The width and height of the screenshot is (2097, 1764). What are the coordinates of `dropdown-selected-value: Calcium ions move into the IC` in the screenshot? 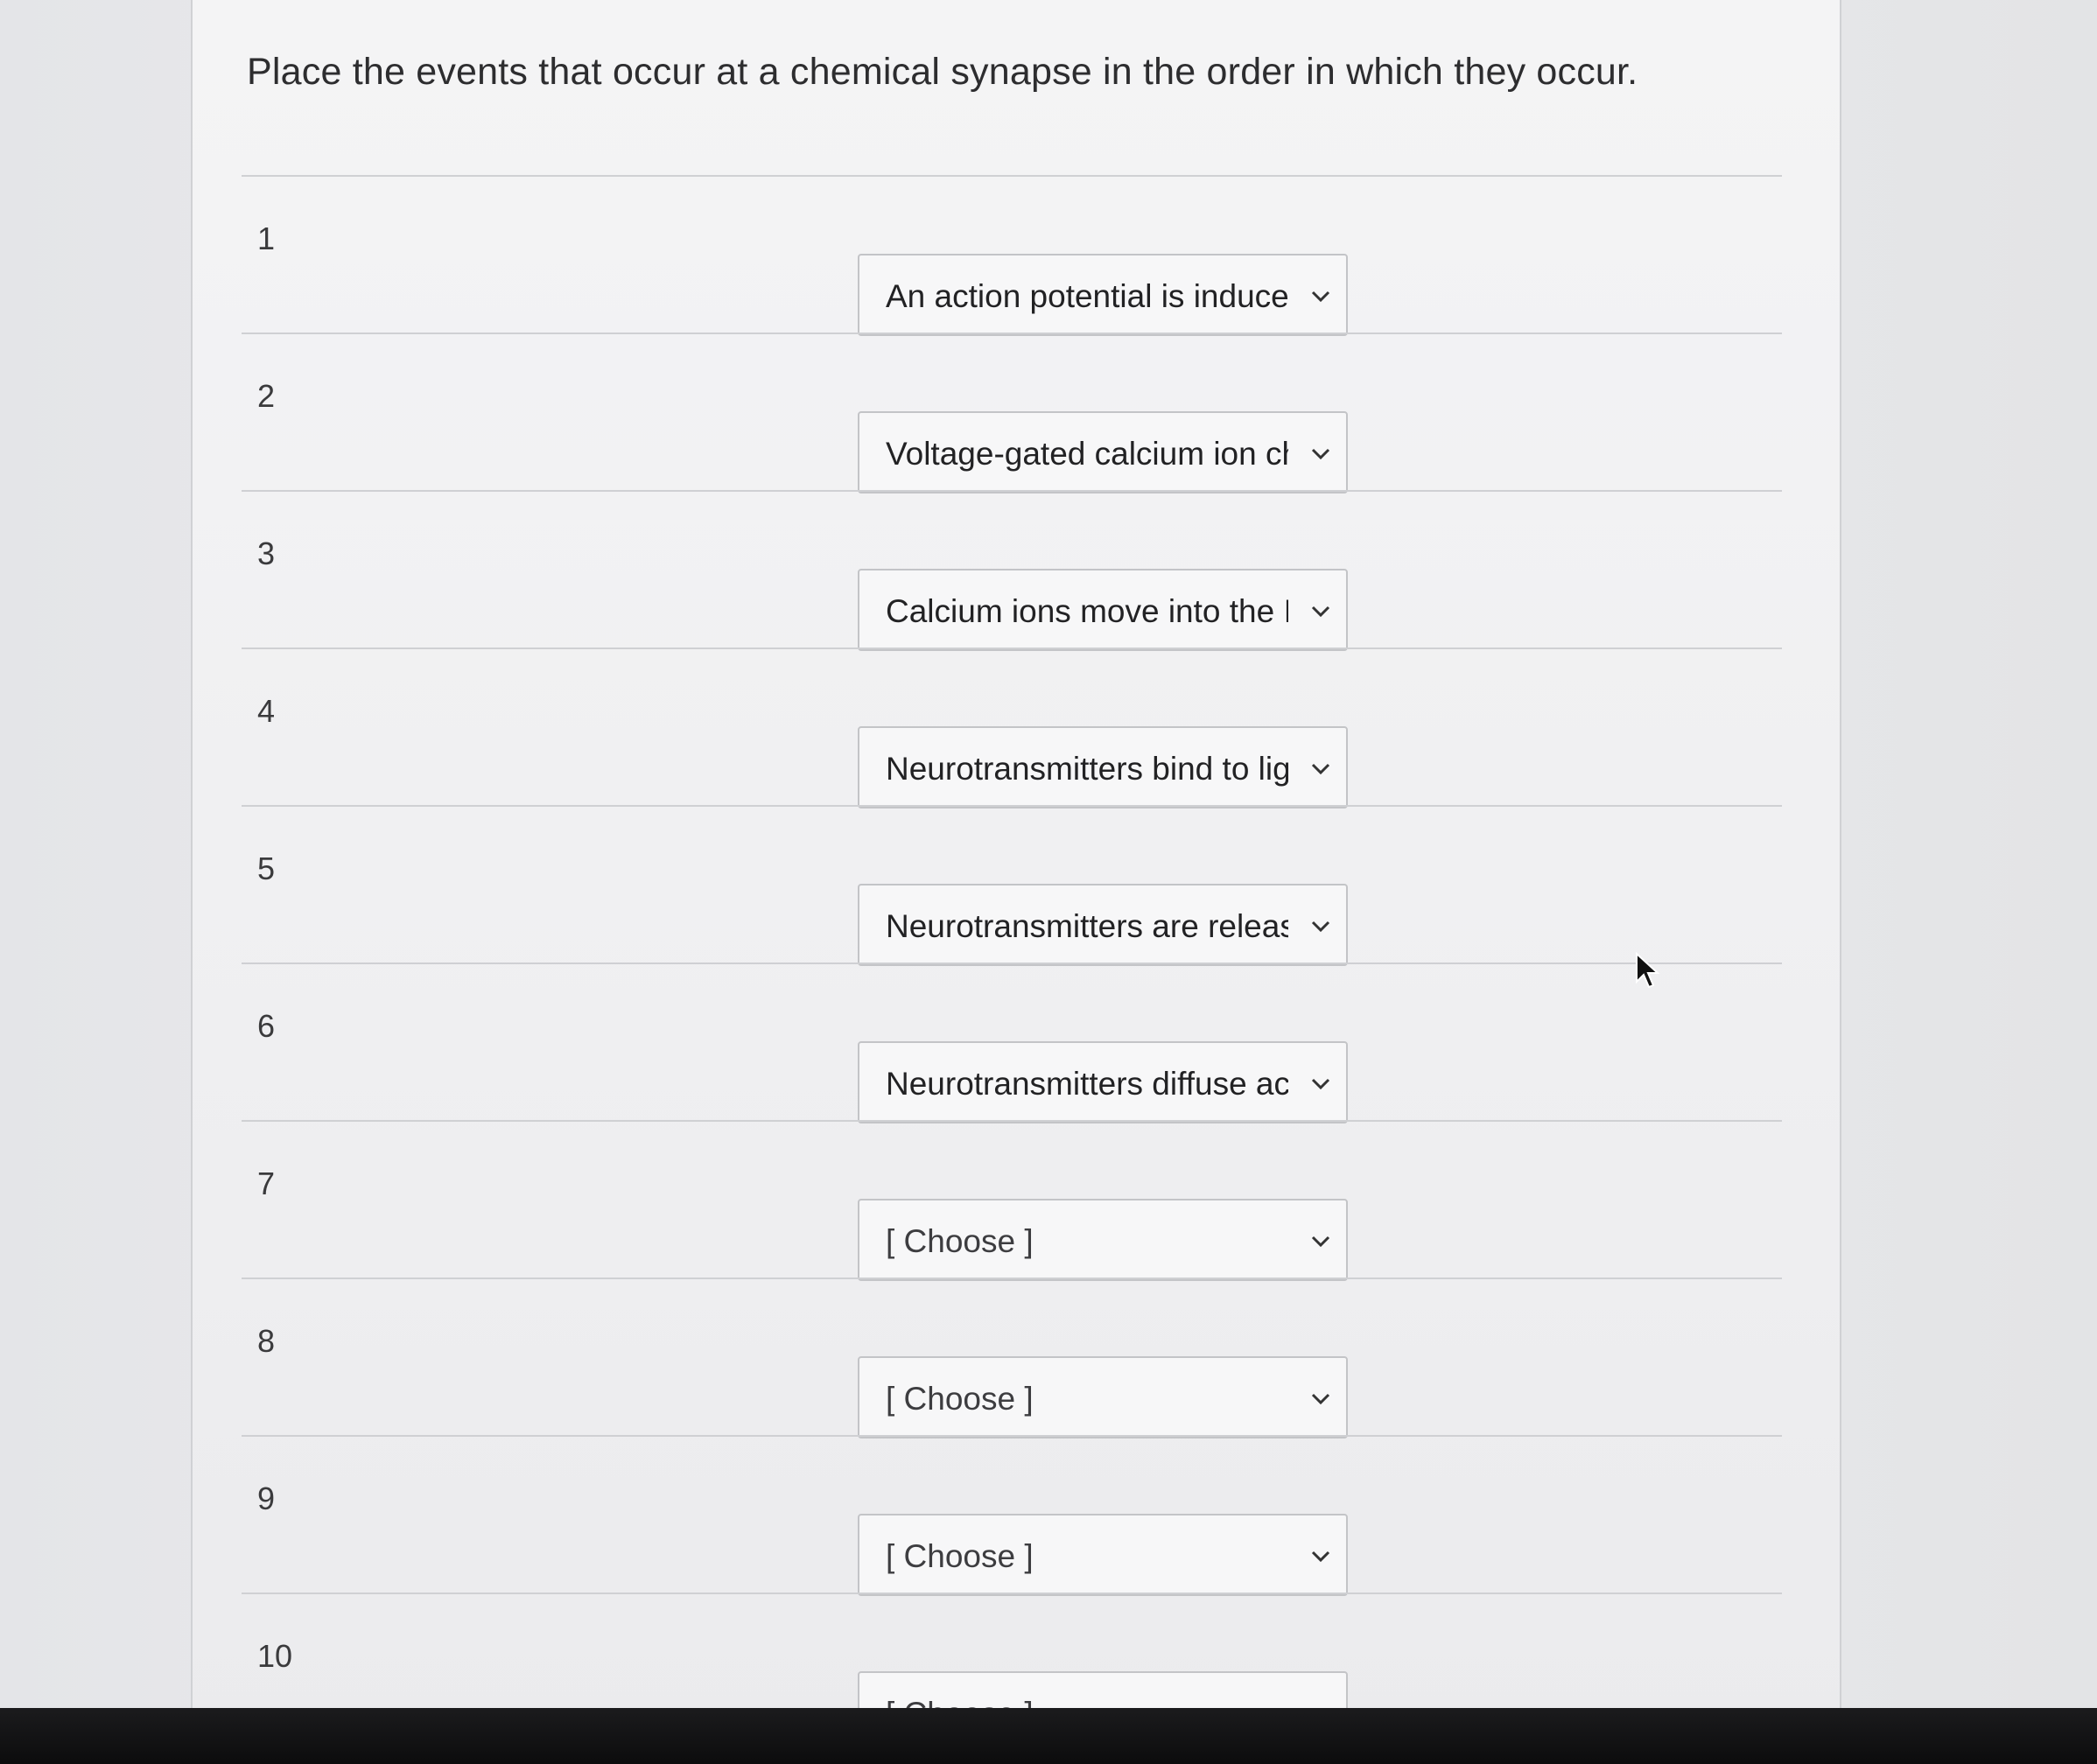 It's located at (1087, 611).